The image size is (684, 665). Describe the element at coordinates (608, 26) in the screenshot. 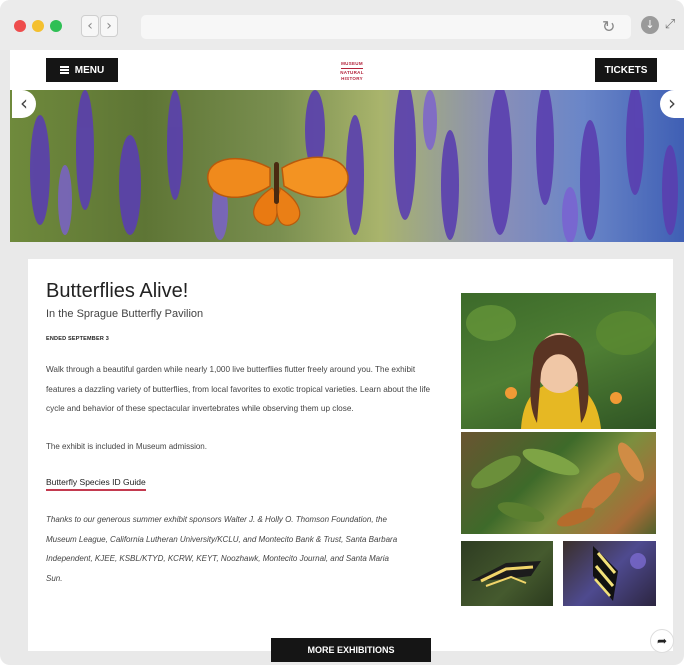

I see `reload-icon: ↻` at that location.